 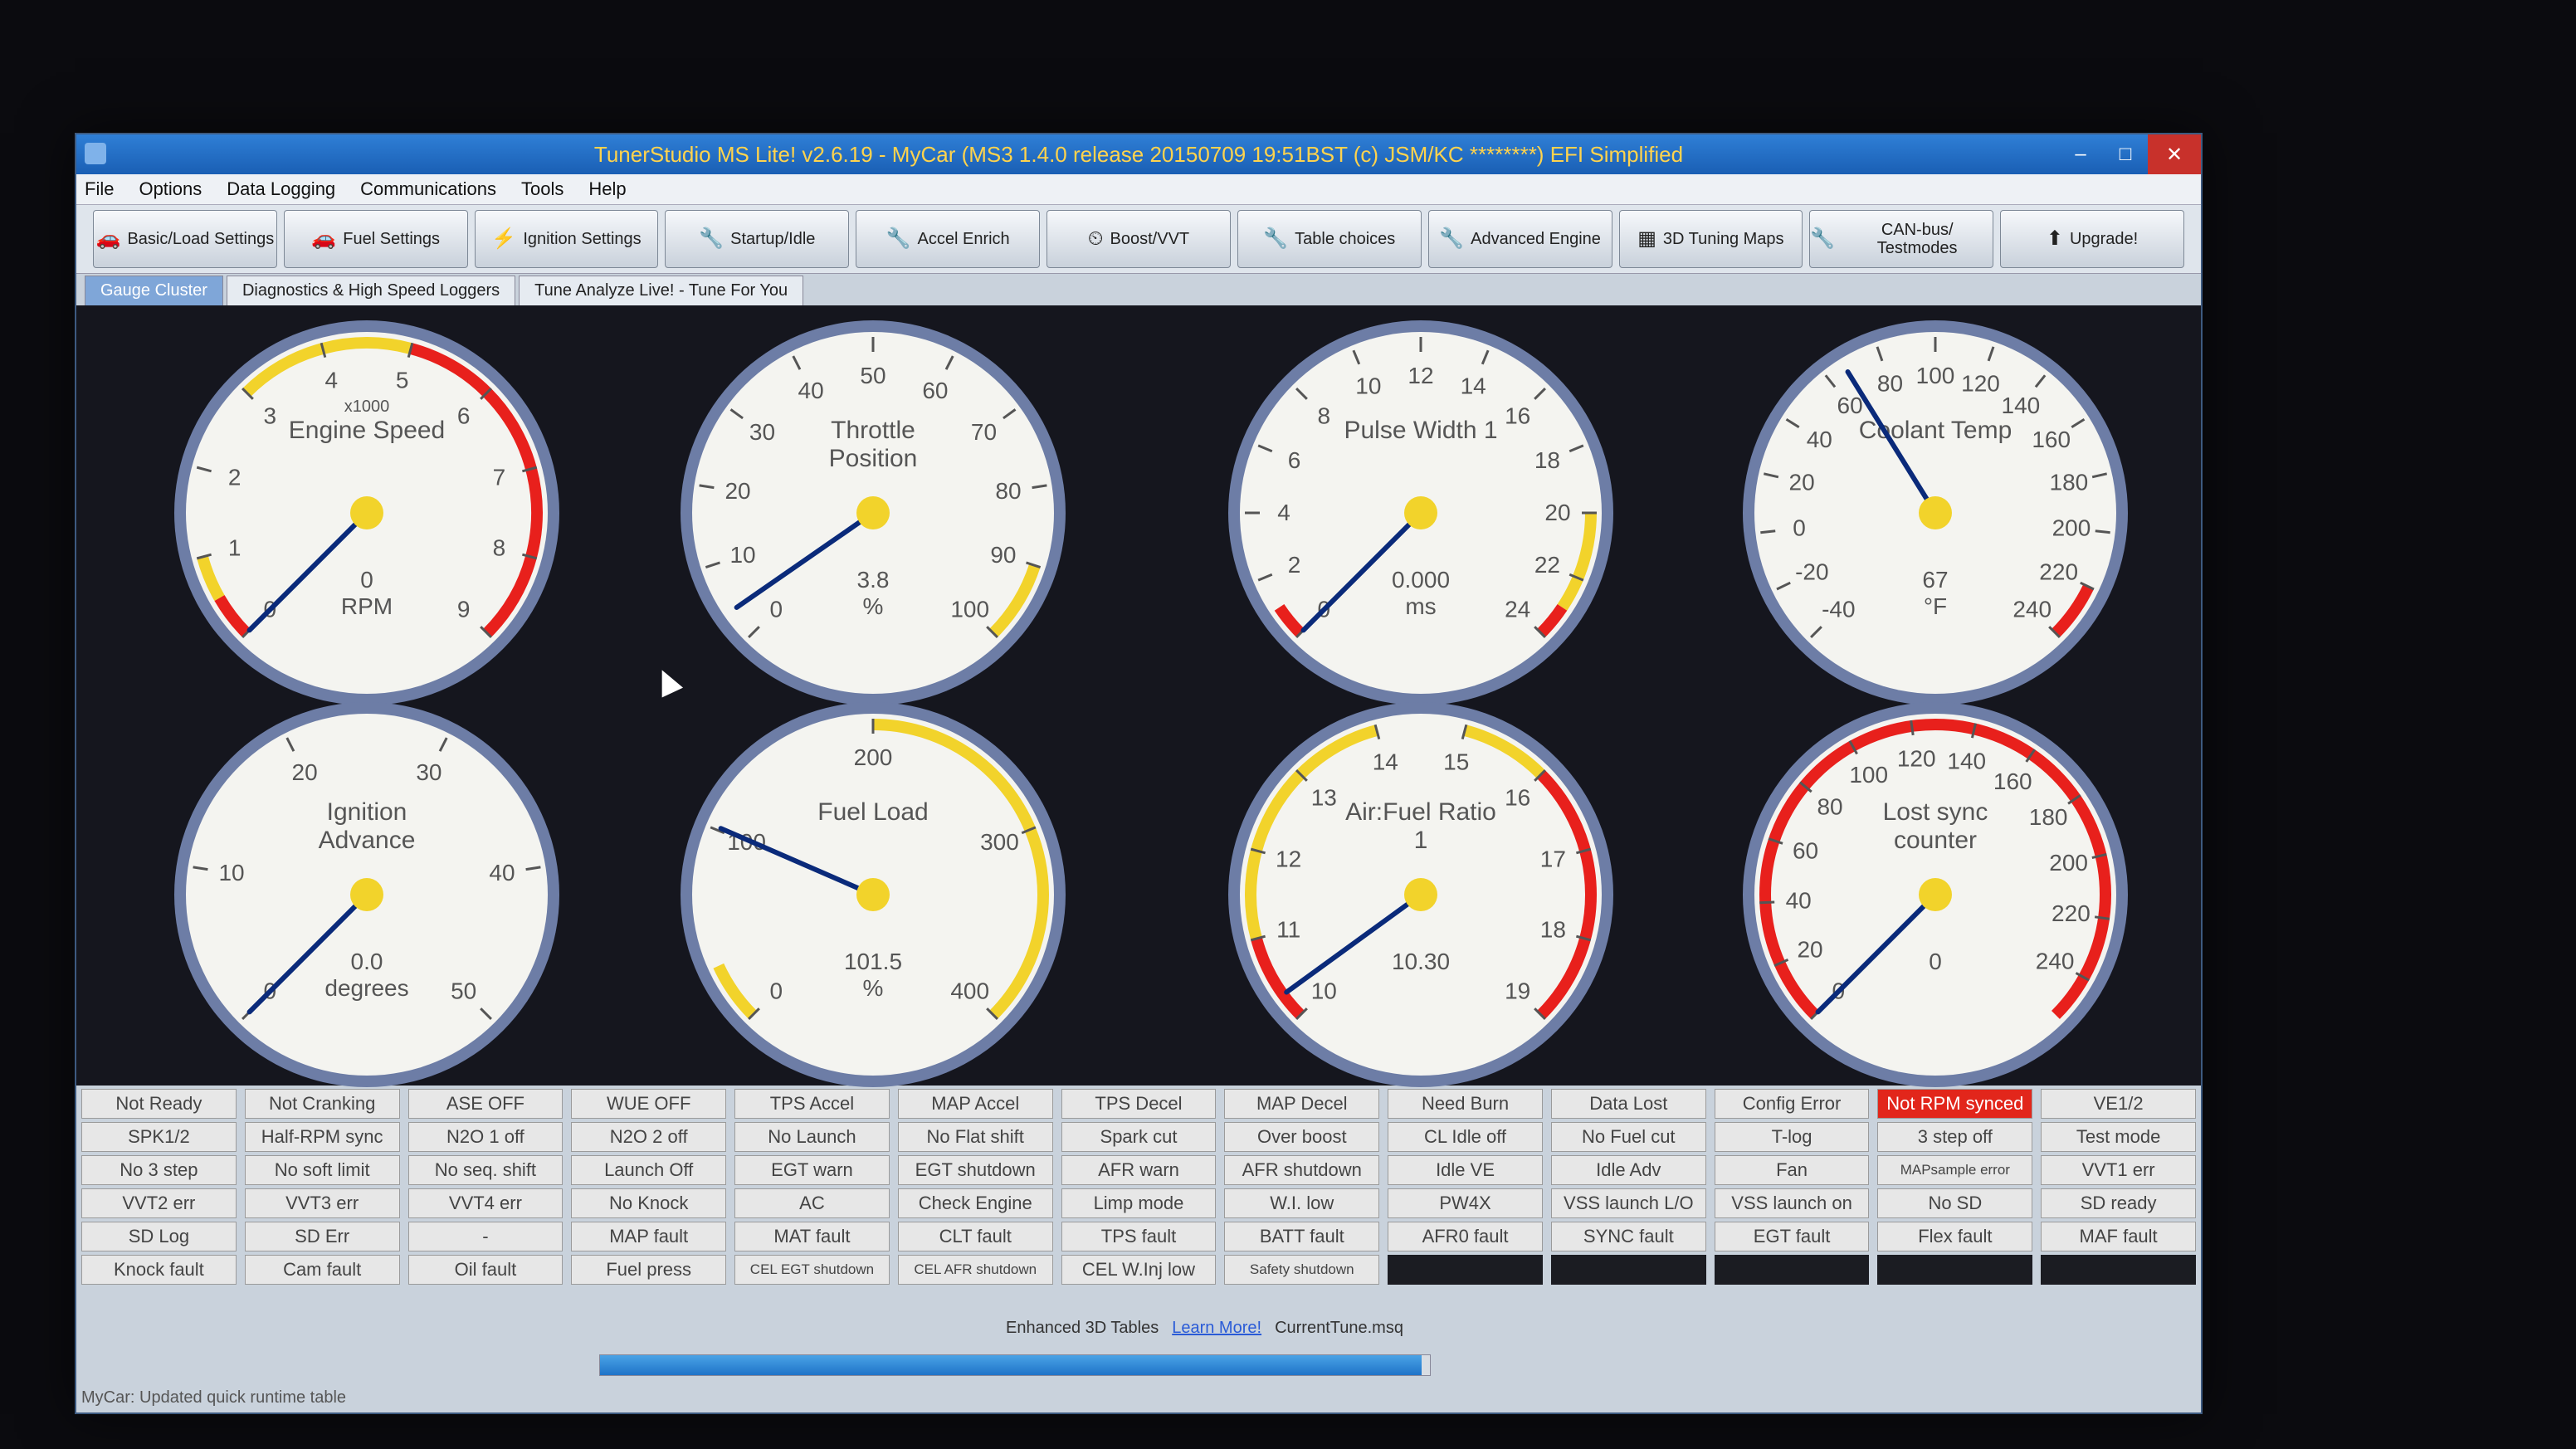 What do you see at coordinates (368, 826) in the screenshot?
I see `gauge-title: Ignition Advance` at bounding box center [368, 826].